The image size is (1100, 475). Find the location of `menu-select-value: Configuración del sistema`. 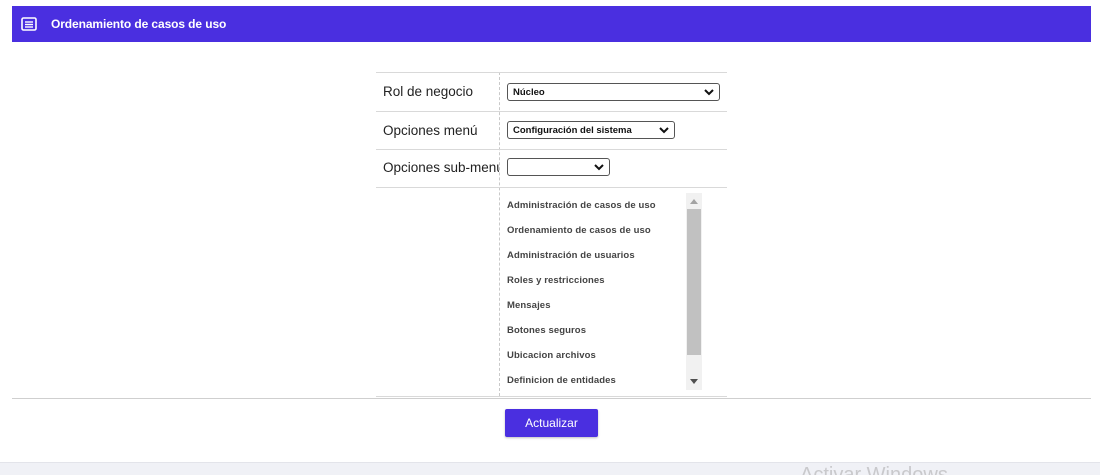

menu-select-value: Configuración del sistema is located at coordinates (572, 130).